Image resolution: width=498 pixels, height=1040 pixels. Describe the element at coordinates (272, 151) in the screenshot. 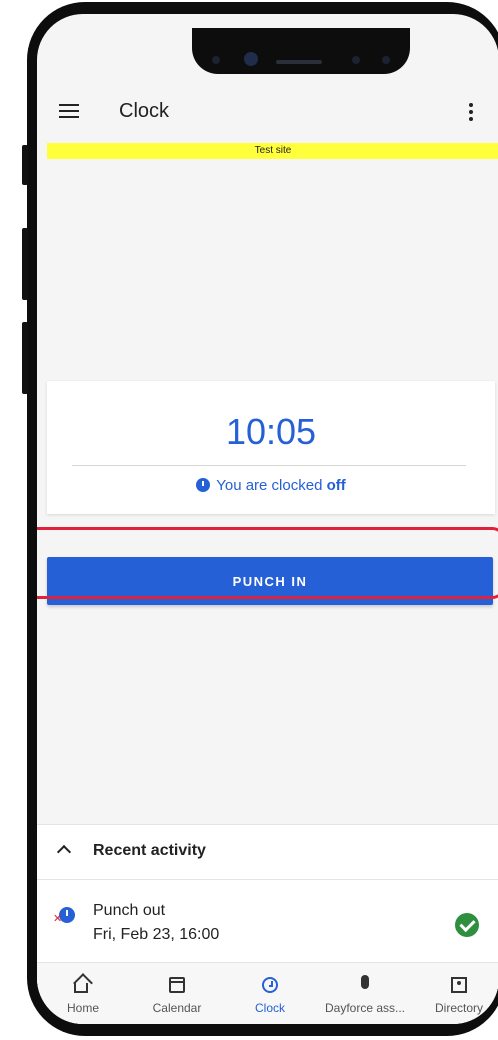

I see `test-site-banner: Test site` at that location.